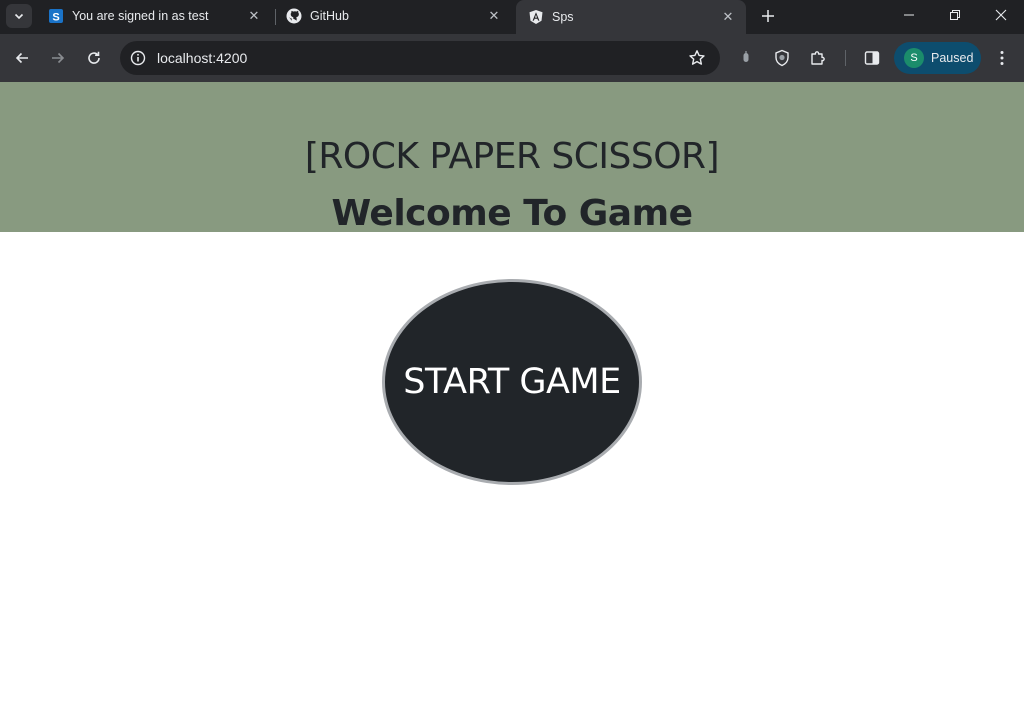 The image size is (1024, 722). I want to click on address-bar: localhost:4200, so click(420, 58).